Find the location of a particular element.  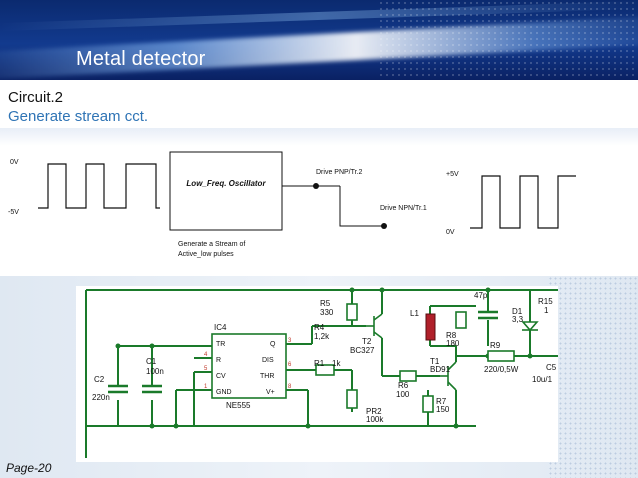

r6-value: 100 is located at coordinates (403, 394).